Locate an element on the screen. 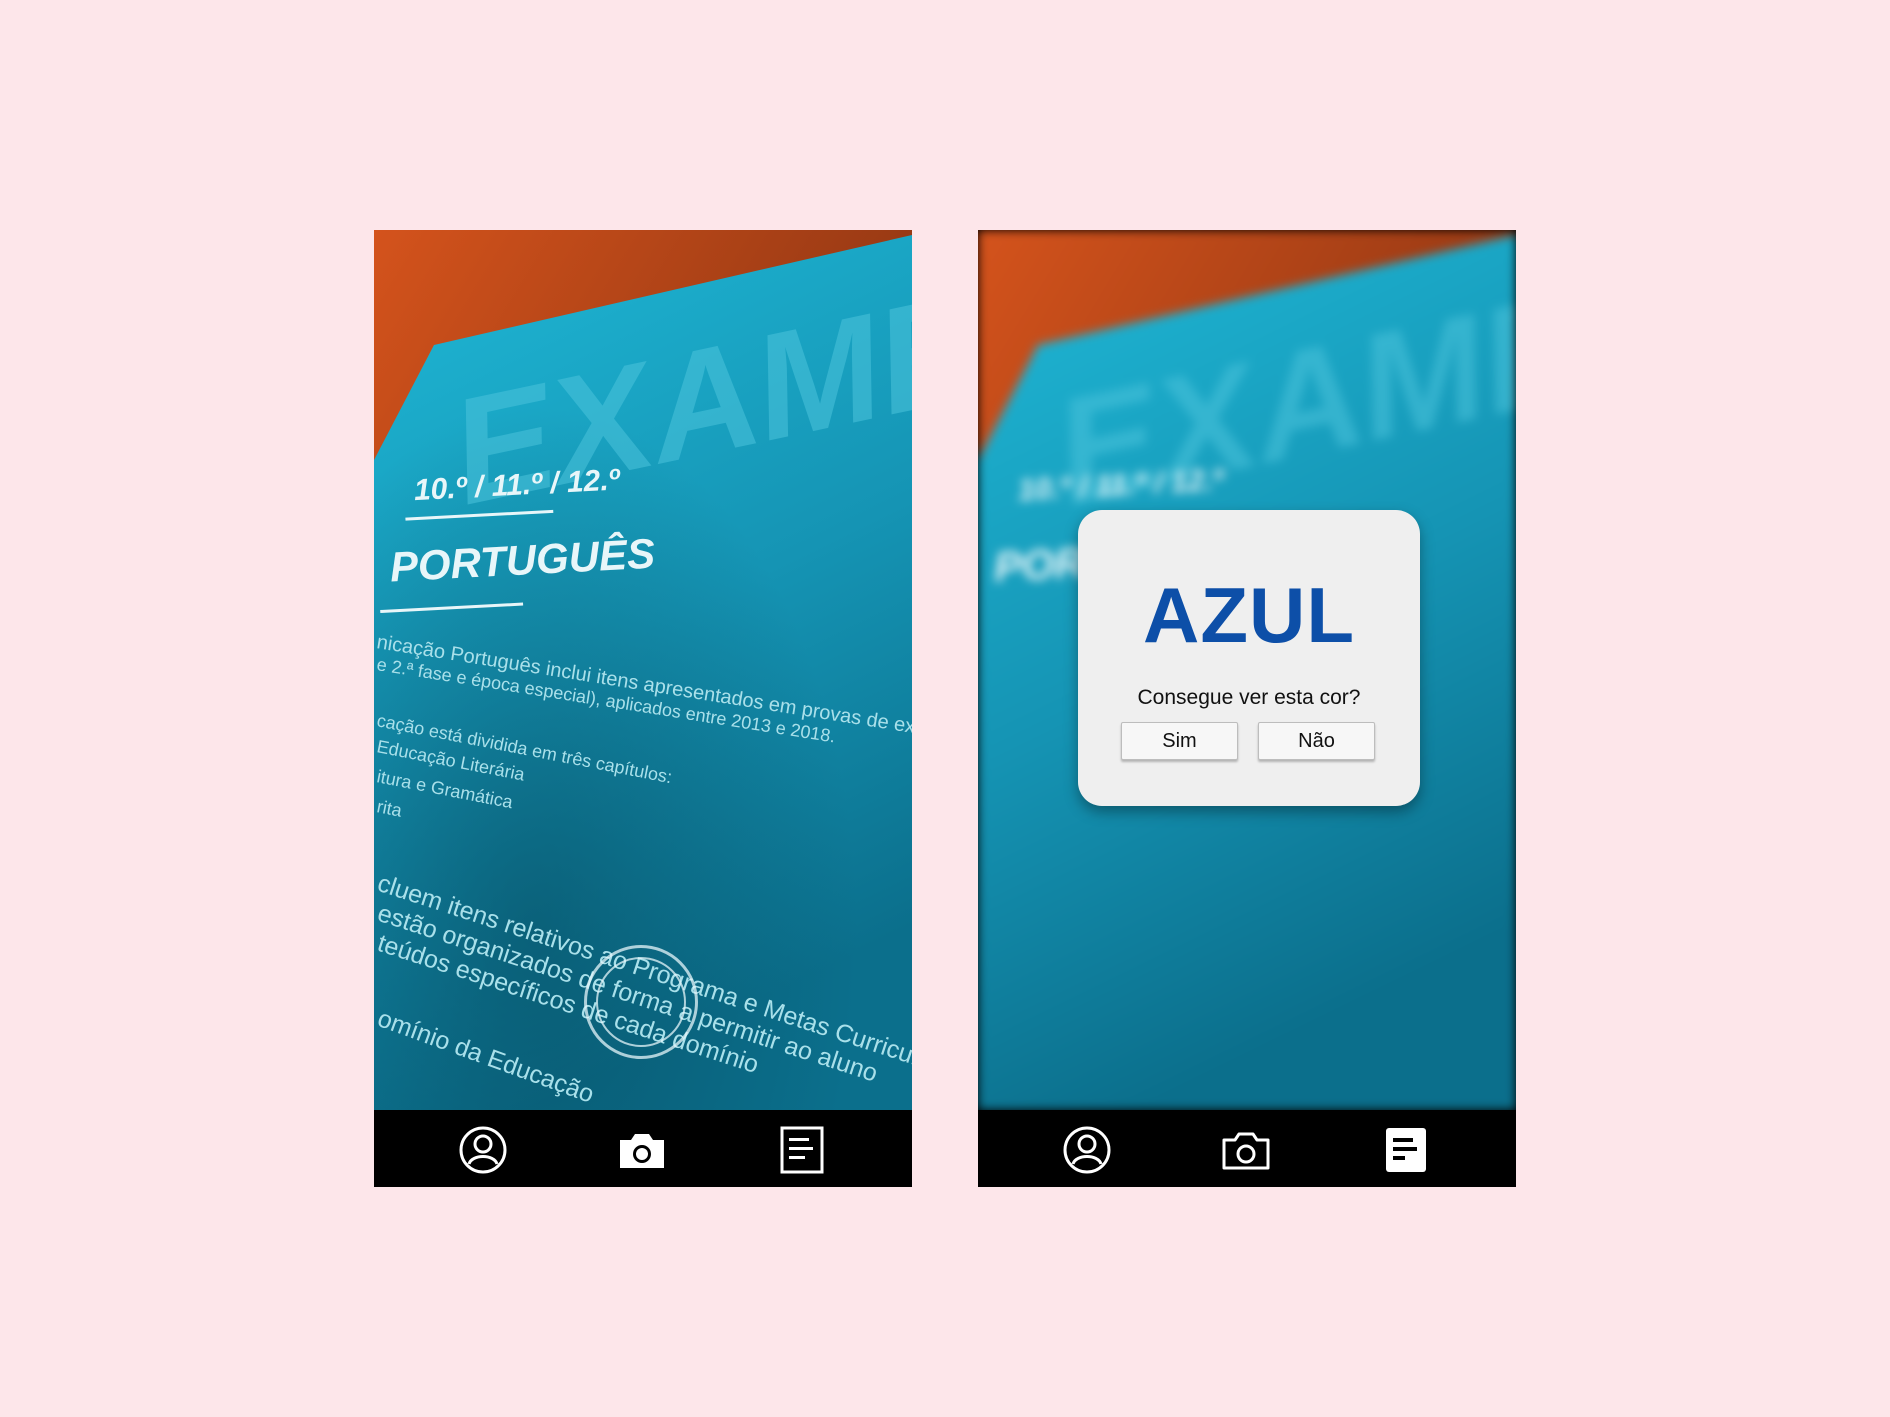  no-button: Não is located at coordinates (1316, 741).